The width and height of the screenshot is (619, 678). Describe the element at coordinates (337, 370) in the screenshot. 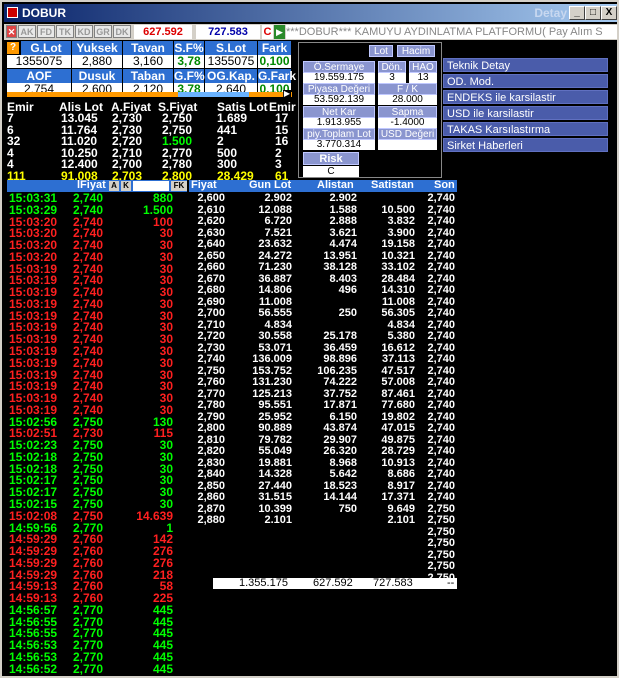

I see `session-cell: 106.235` at that location.